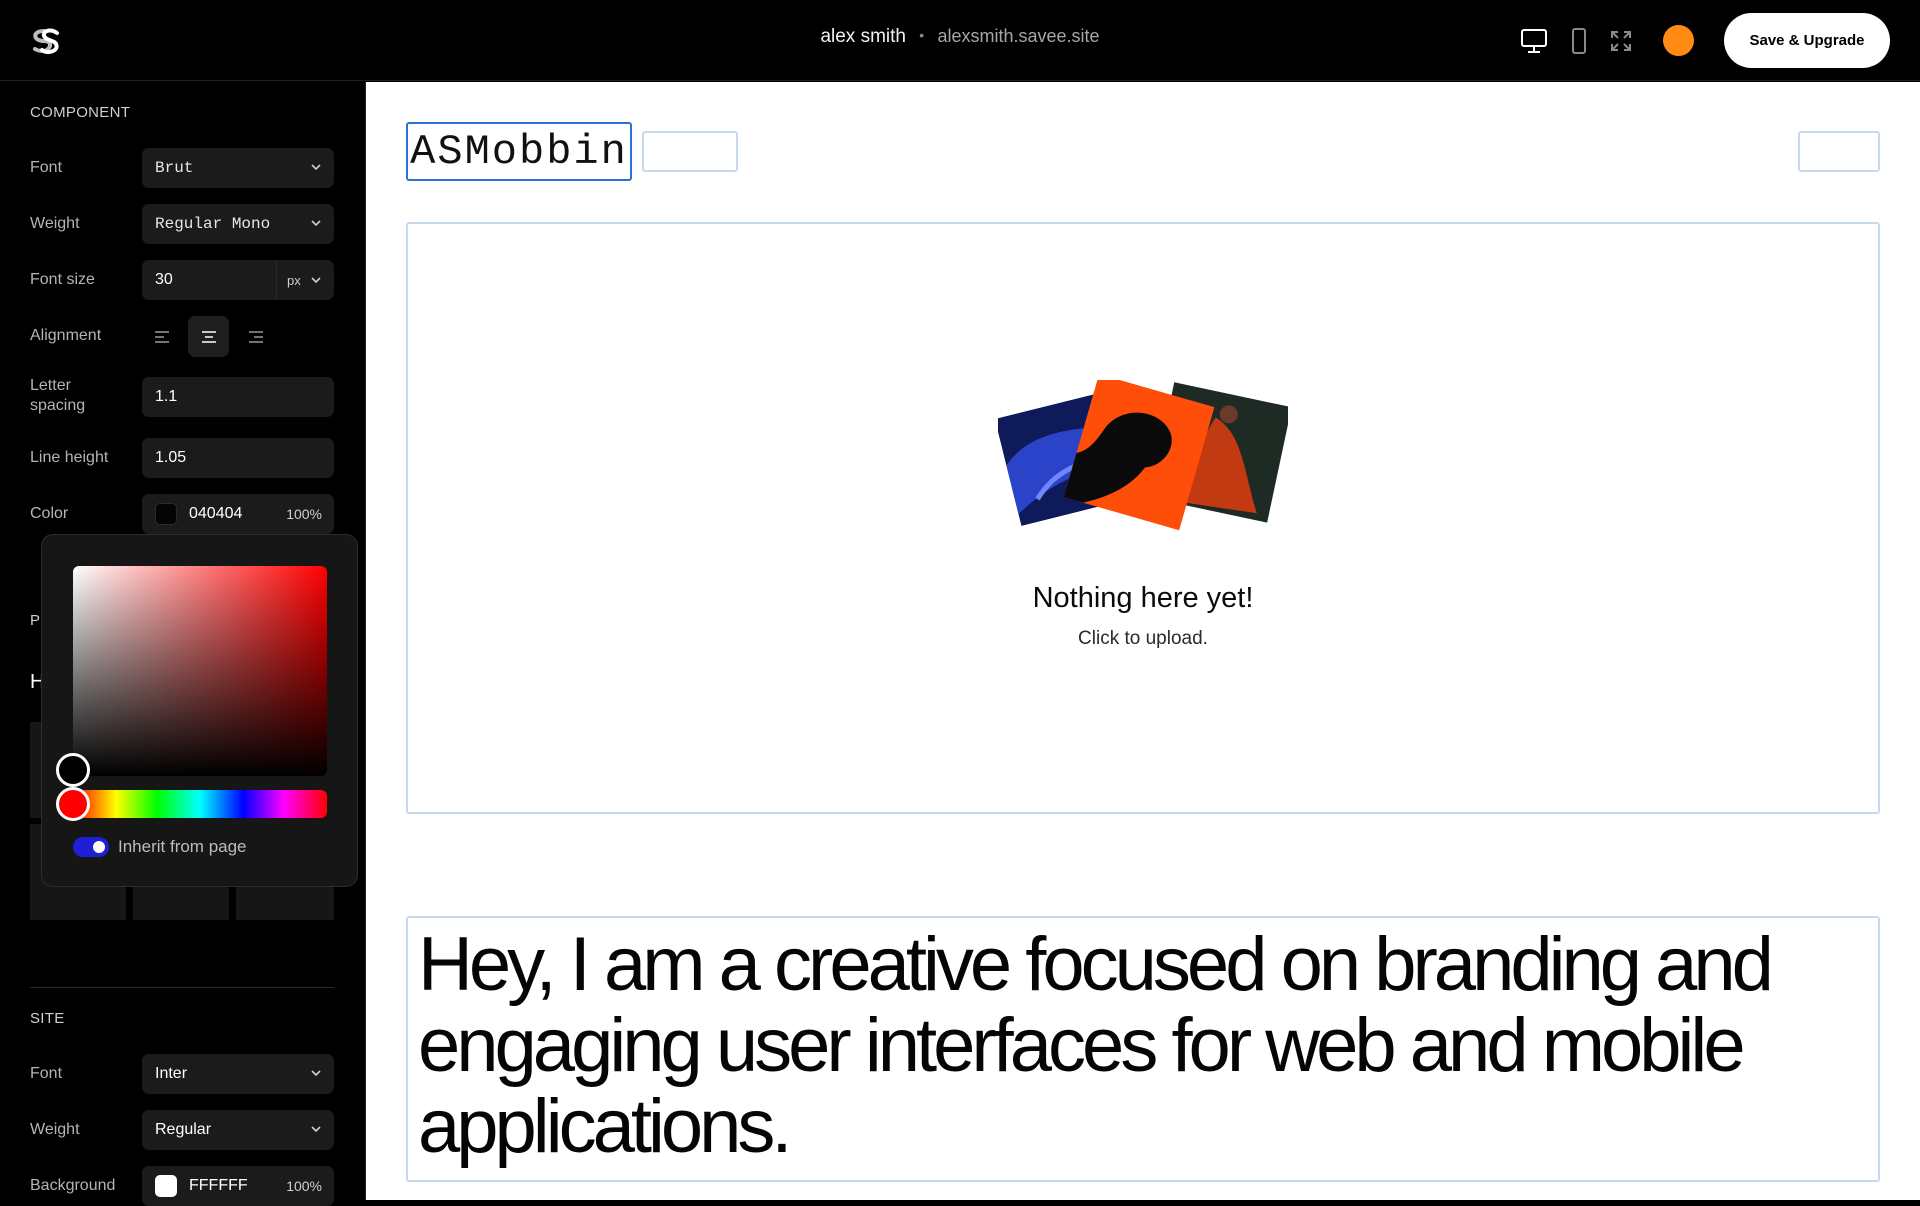 This screenshot has height=1206, width=1920. Describe the element at coordinates (73, 1185) in the screenshot. I see `background-label: Background` at that location.